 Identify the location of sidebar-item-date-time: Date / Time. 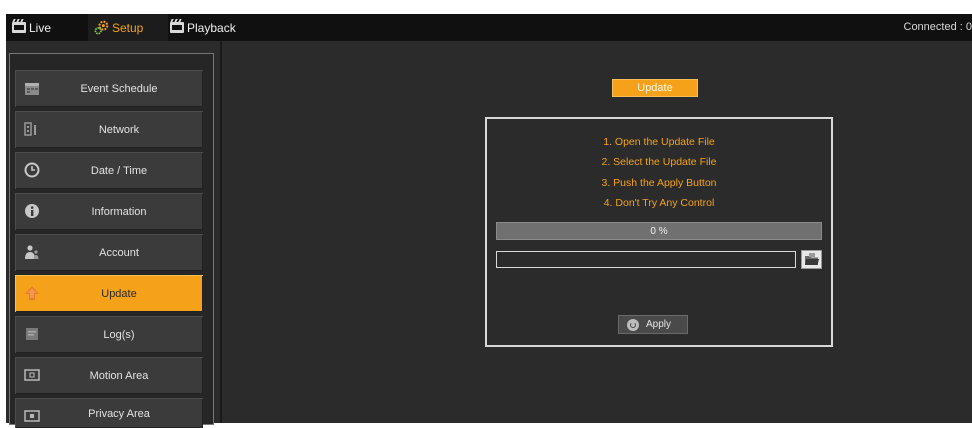
(109, 170).